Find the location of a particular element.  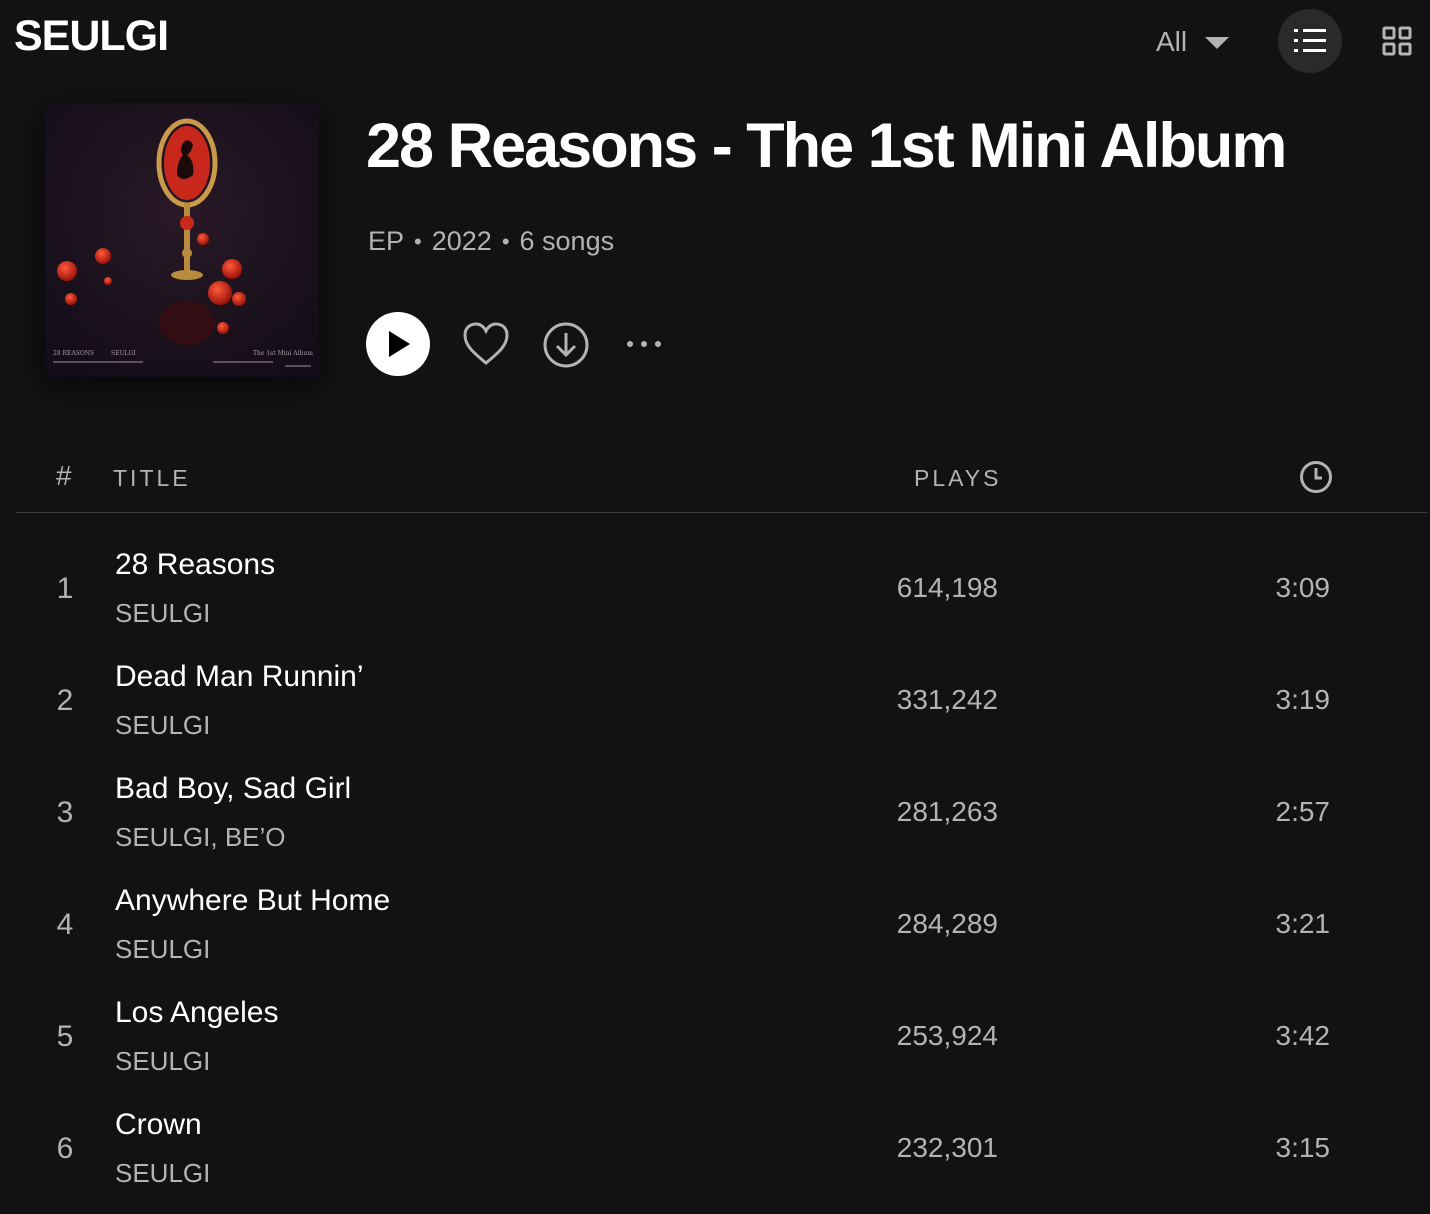

tracklist-header: # TITLE PLAYS is located at coordinates (715, 482).